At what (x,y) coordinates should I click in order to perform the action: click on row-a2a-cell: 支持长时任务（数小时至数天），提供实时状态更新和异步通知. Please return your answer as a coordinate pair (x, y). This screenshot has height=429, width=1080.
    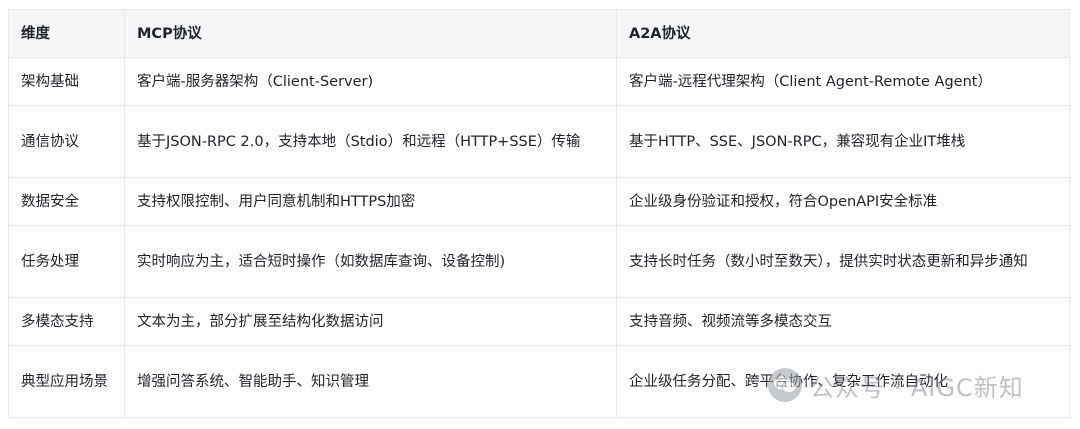
    Looking at the image, I should click on (843, 261).